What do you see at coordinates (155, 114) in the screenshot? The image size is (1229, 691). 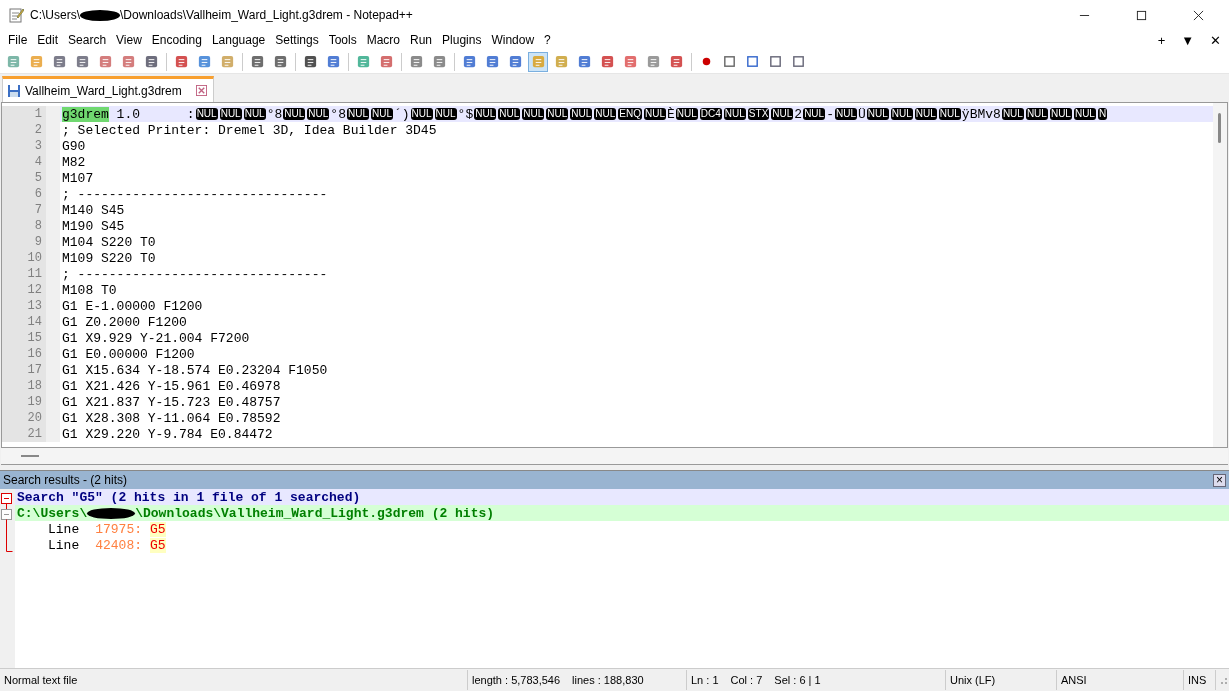 I see `code-text: 1.0 :` at bounding box center [155, 114].